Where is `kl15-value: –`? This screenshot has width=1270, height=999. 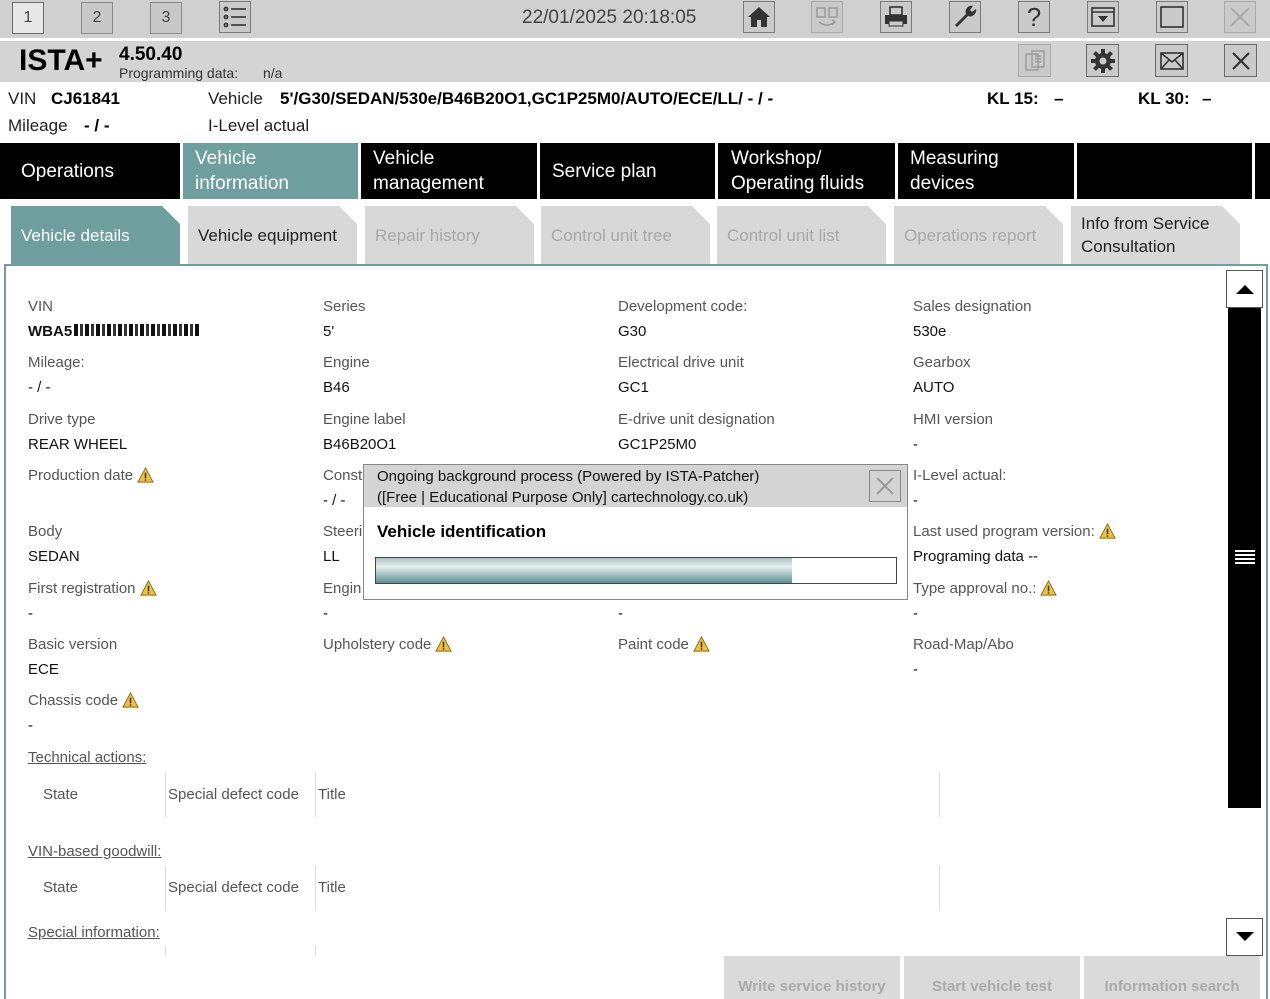
kl15-value: – is located at coordinates (1059, 98).